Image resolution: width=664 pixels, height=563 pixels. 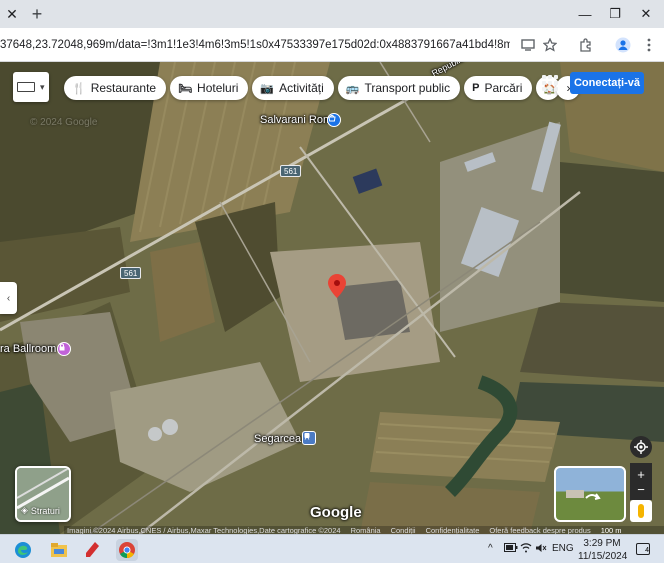 I want to click on taskbar: ^ ENG 3:29 PM 11/15/2024 4, so click(x=332, y=548).